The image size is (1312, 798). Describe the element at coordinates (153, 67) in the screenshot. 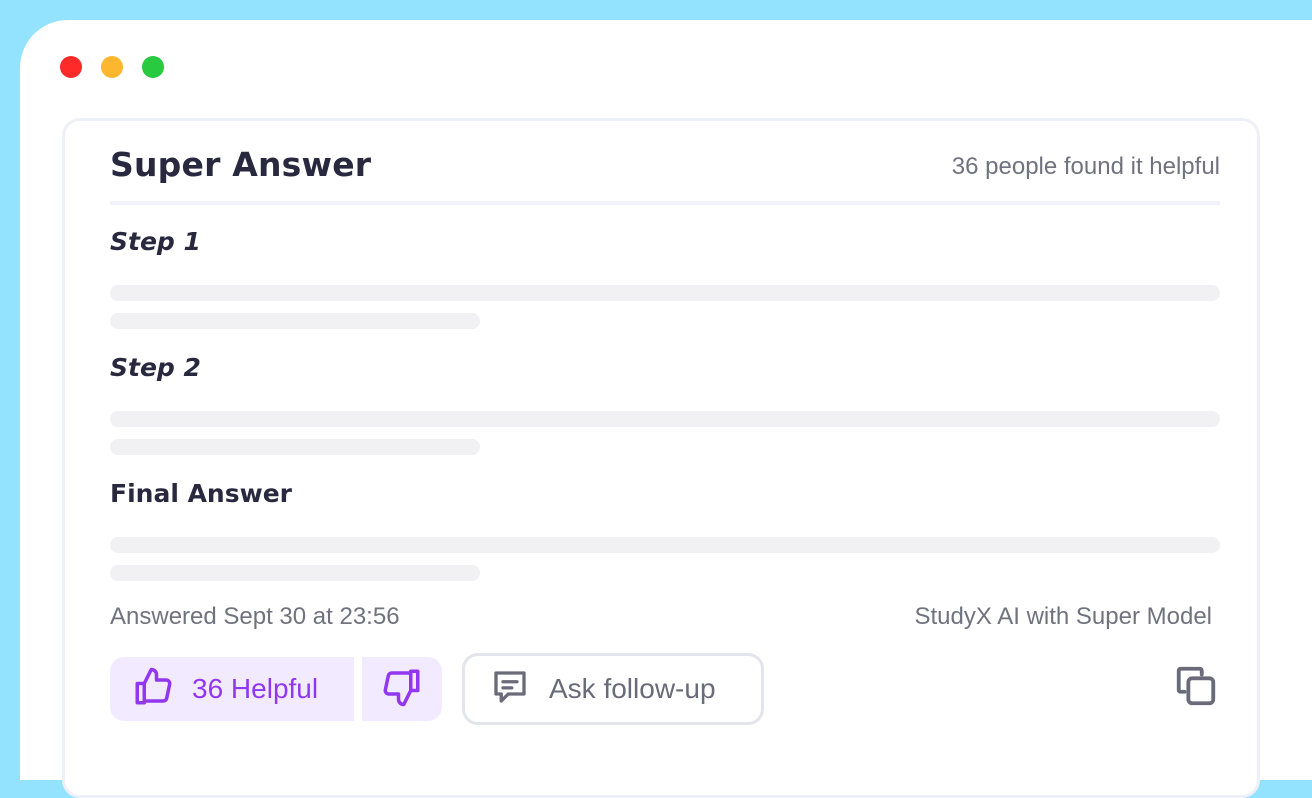

I see `maximize-window-button` at that location.